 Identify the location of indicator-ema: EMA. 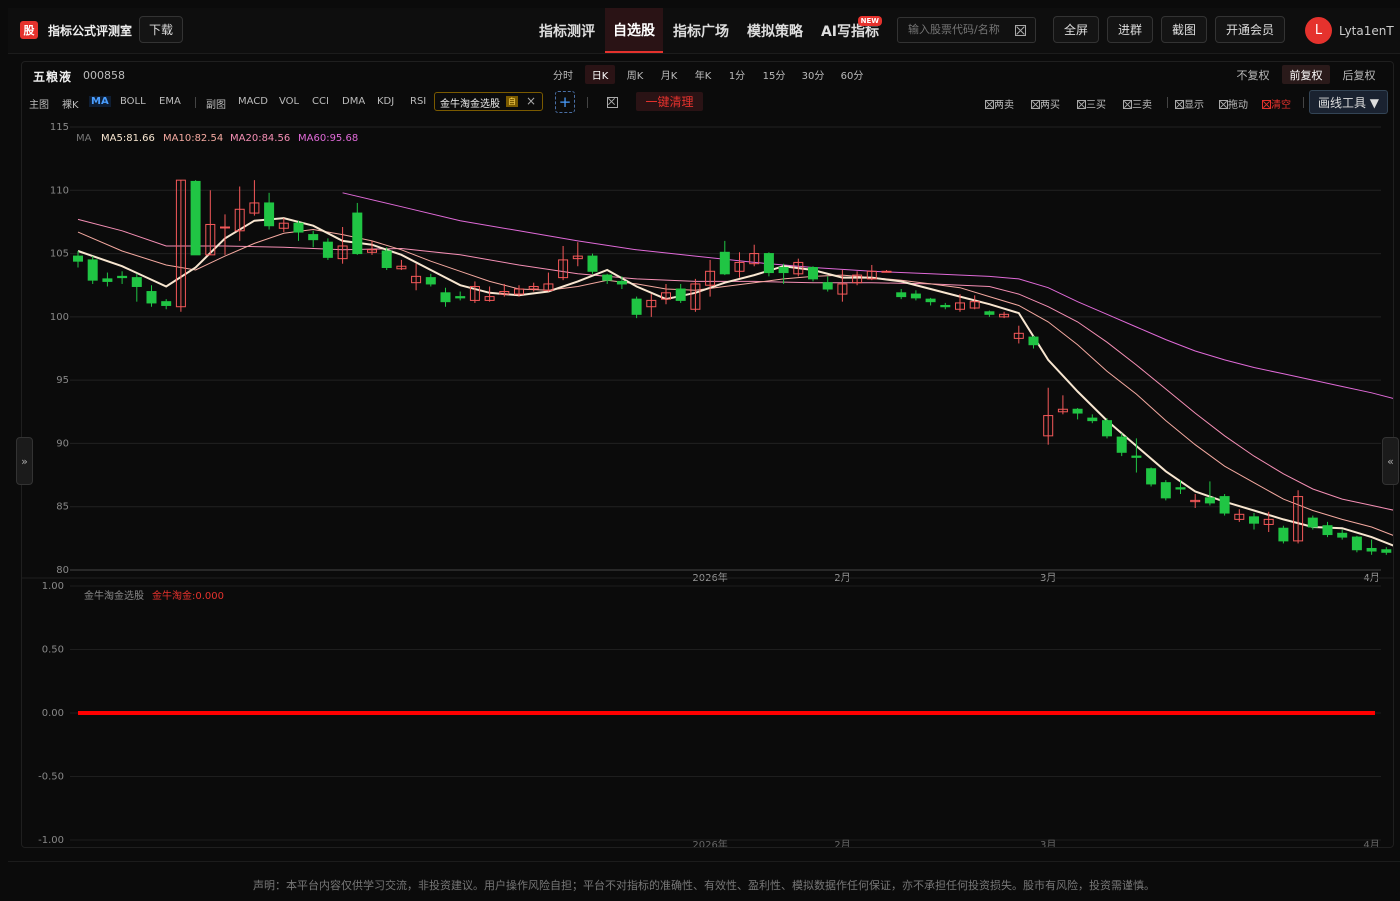
(170, 101).